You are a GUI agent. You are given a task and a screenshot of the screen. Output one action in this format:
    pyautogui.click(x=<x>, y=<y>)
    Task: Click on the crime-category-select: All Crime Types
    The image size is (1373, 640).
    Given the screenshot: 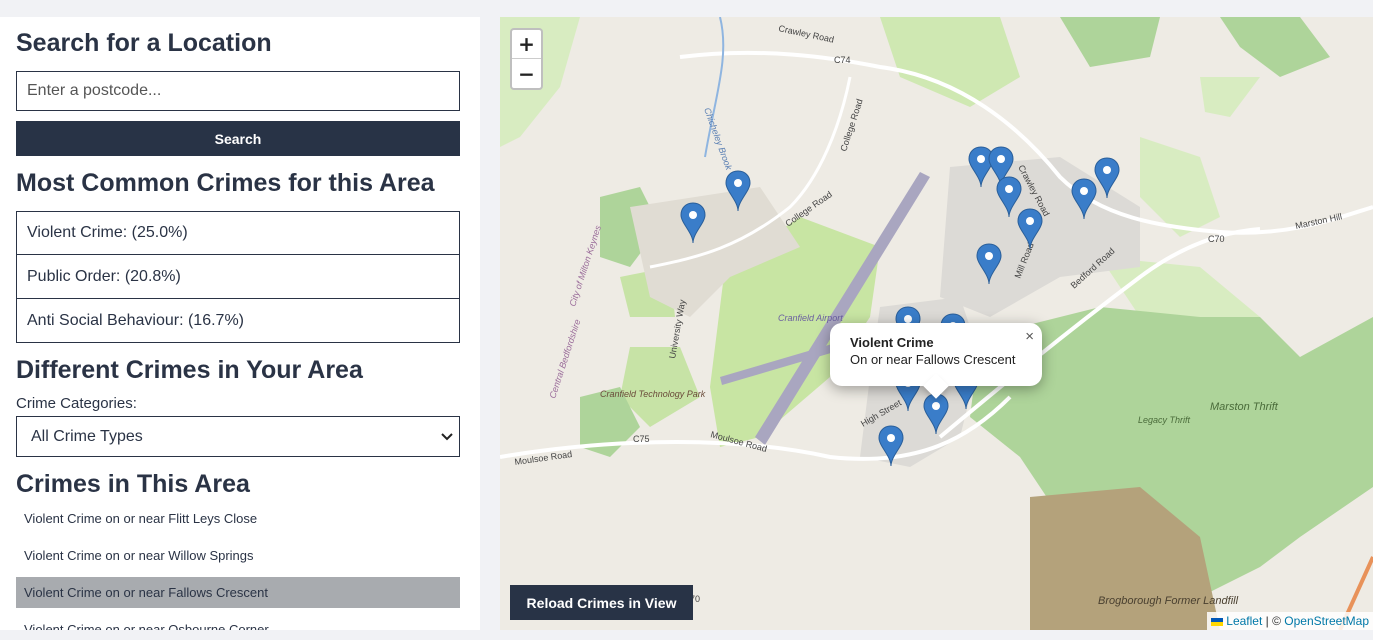 What is the action you would take?
    pyautogui.click(x=238, y=436)
    